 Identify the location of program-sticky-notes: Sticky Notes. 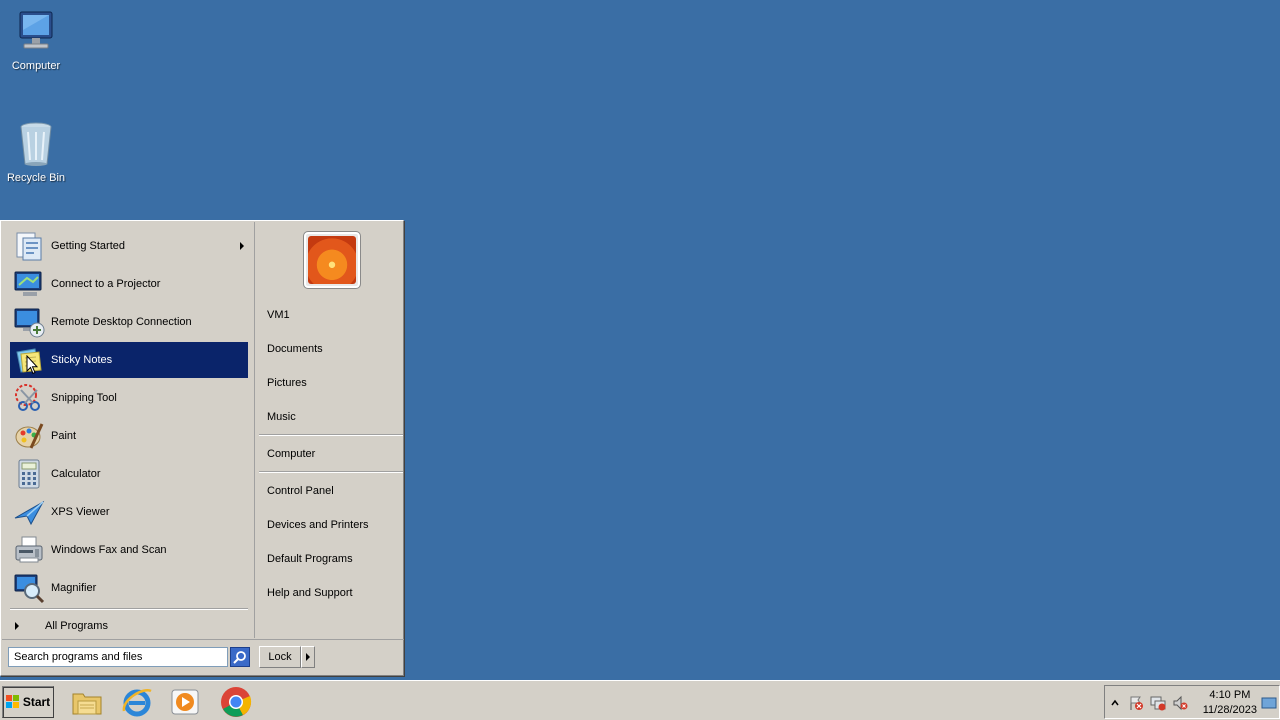
(129, 360).